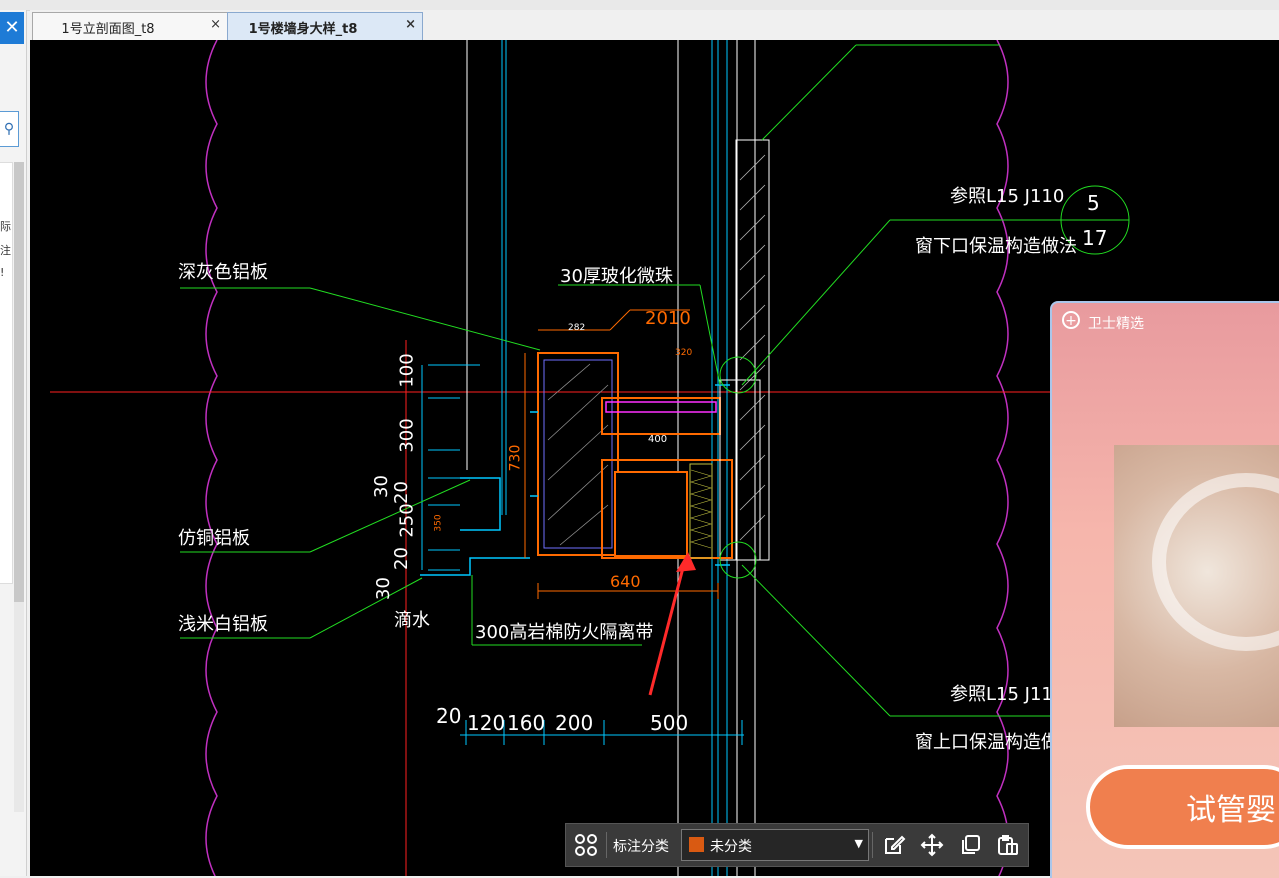 This screenshot has width=1279, height=878. I want to click on move-icon, so click(932, 845).